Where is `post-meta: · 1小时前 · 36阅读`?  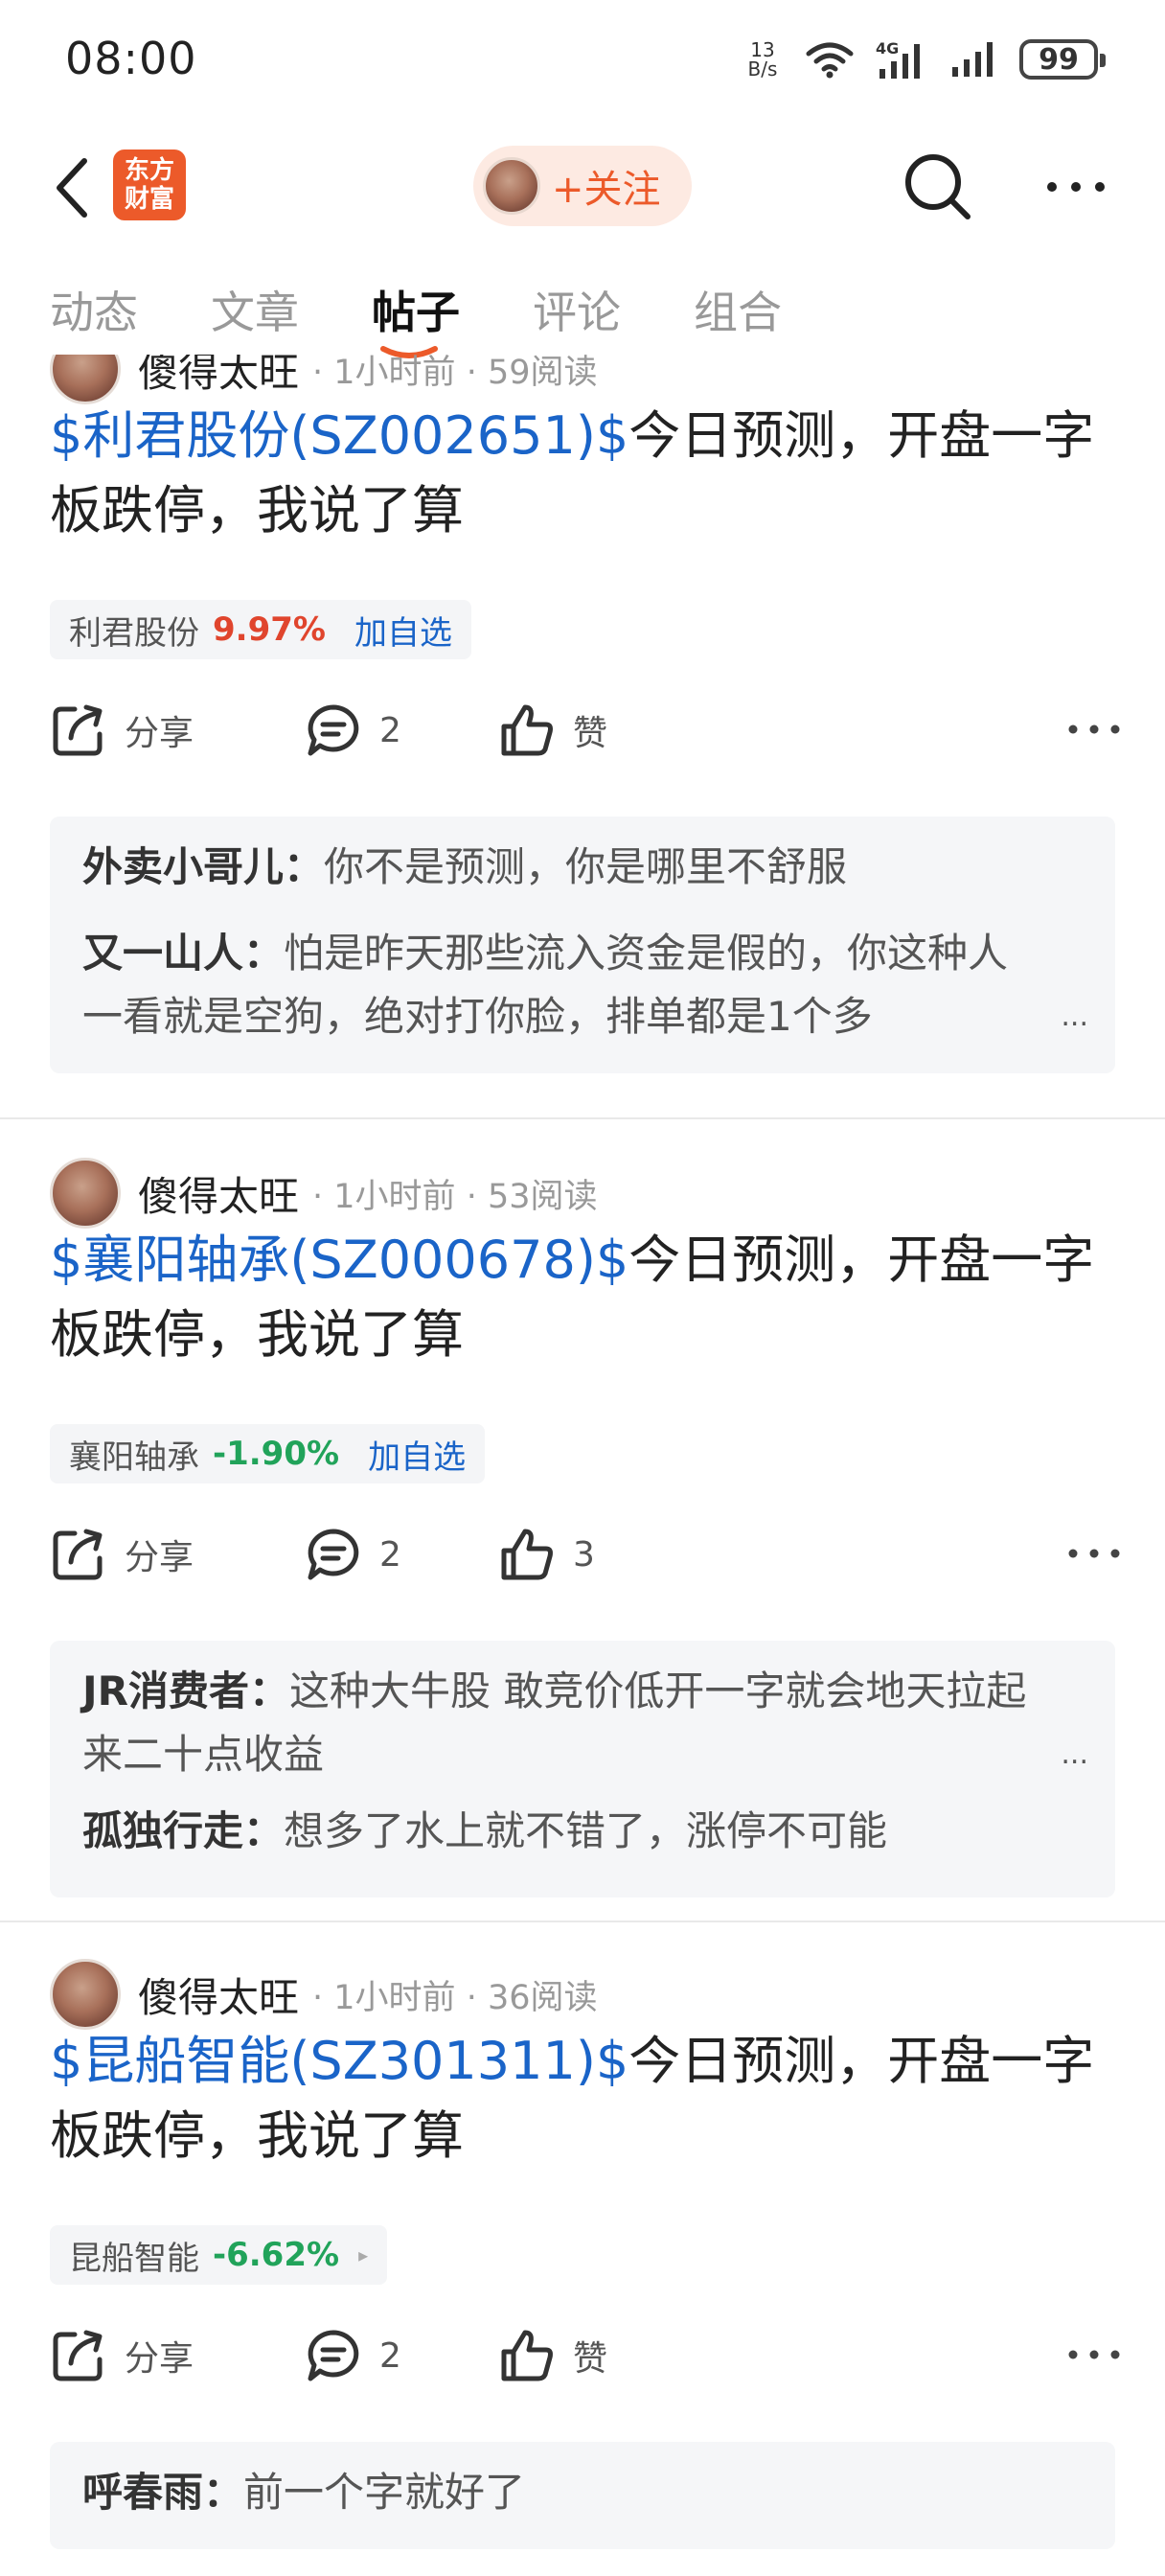
post-meta: · 1小时前 · 36阅读 is located at coordinates (455, 1997).